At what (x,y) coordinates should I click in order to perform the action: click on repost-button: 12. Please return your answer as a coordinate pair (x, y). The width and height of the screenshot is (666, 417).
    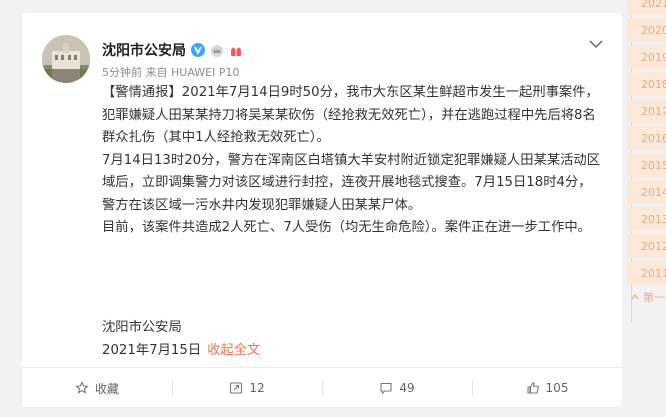
    Looking at the image, I should click on (247, 388).